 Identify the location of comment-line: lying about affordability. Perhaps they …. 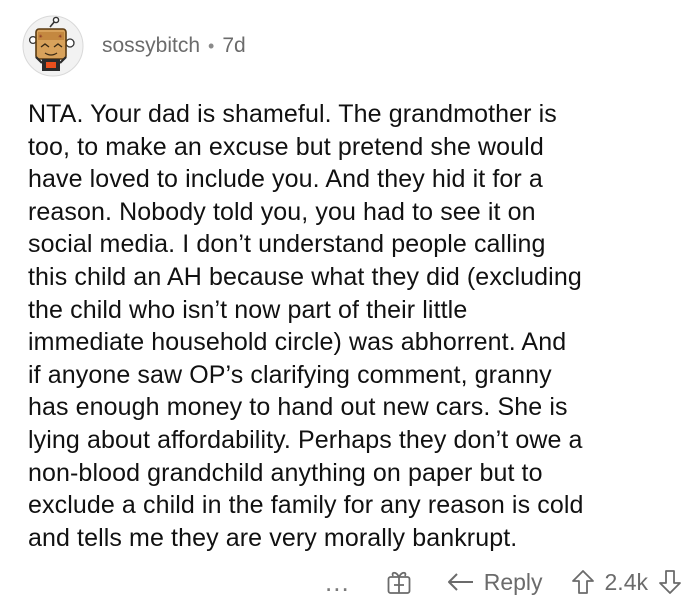
(305, 439).